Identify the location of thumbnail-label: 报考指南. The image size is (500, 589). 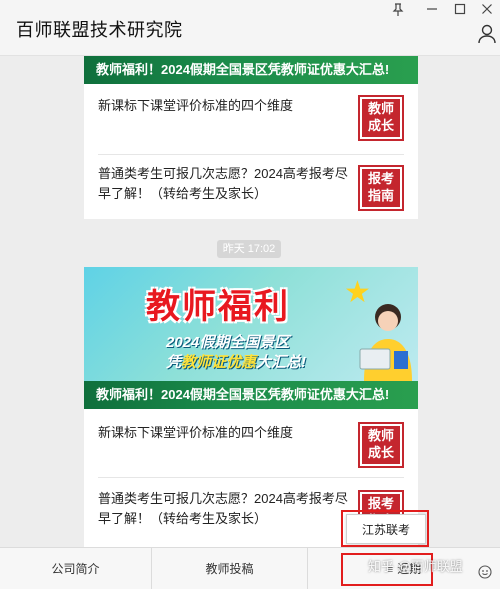
(381, 188).